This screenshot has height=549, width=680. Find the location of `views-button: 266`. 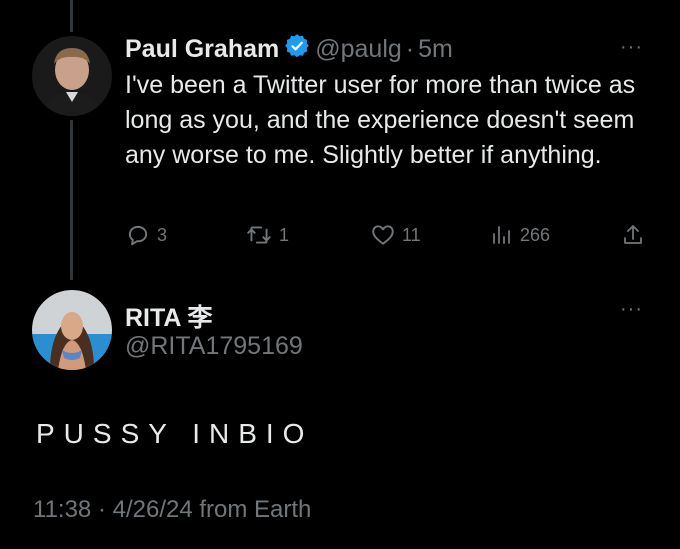

views-button: 266 is located at coordinates (520, 235).